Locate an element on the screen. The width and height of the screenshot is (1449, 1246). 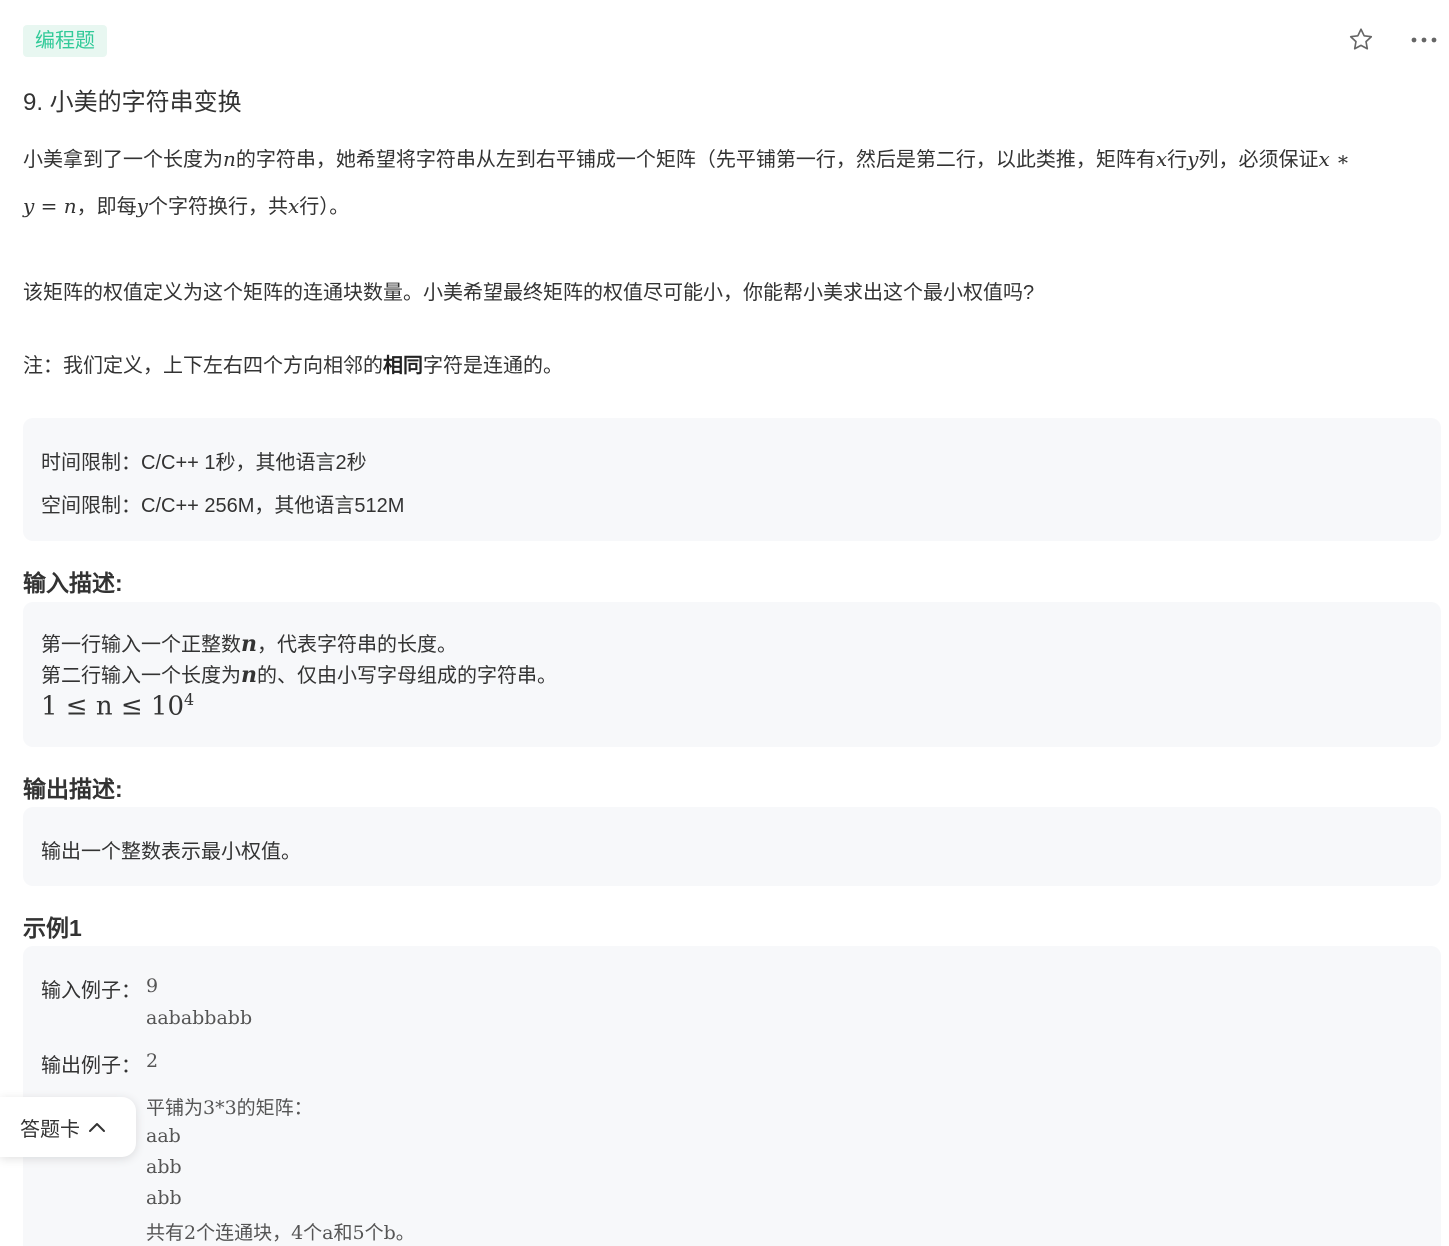
desc-text: 小美拿到了一个长度为 is located at coordinates (123, 160).